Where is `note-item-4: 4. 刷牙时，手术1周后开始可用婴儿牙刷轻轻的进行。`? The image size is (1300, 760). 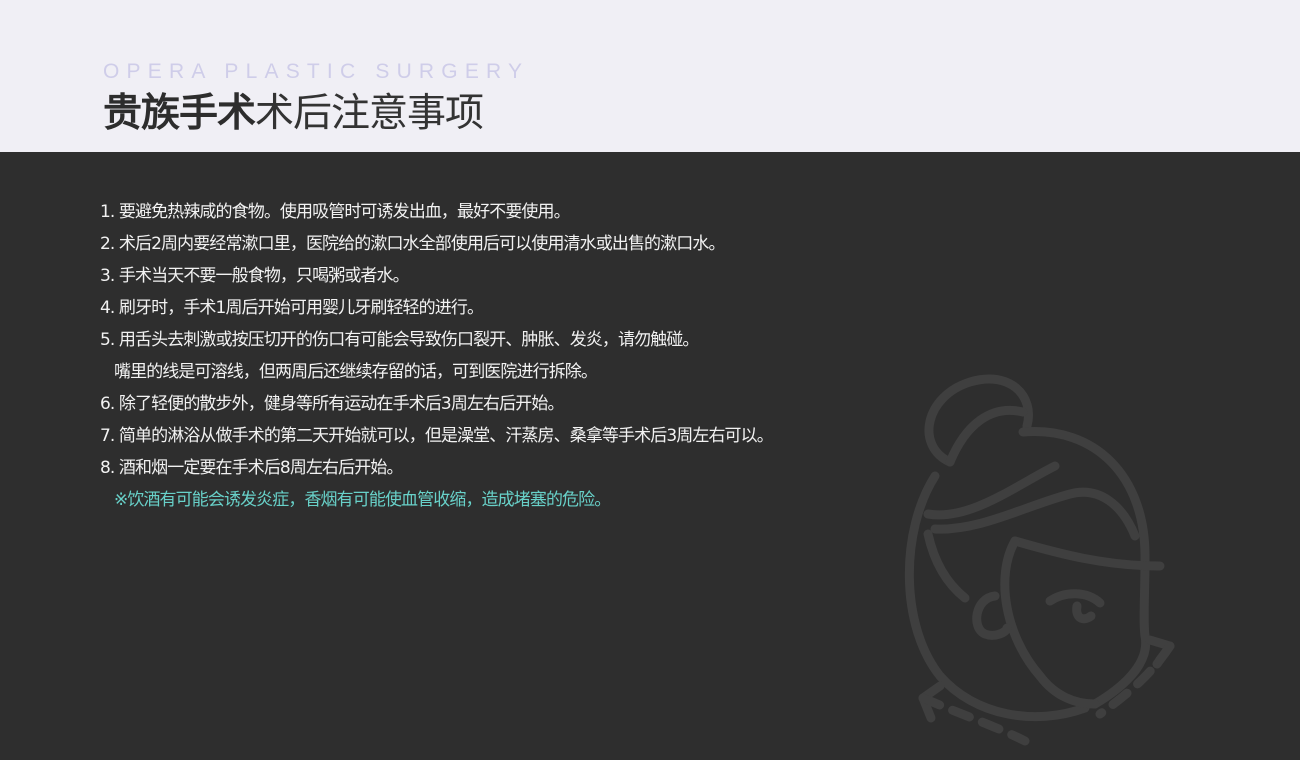
note-item-4: 4. 刷牙时，手术1周后开始可用婴儿牙刷轻轻的进行。 is located at coordinates (292, 308).